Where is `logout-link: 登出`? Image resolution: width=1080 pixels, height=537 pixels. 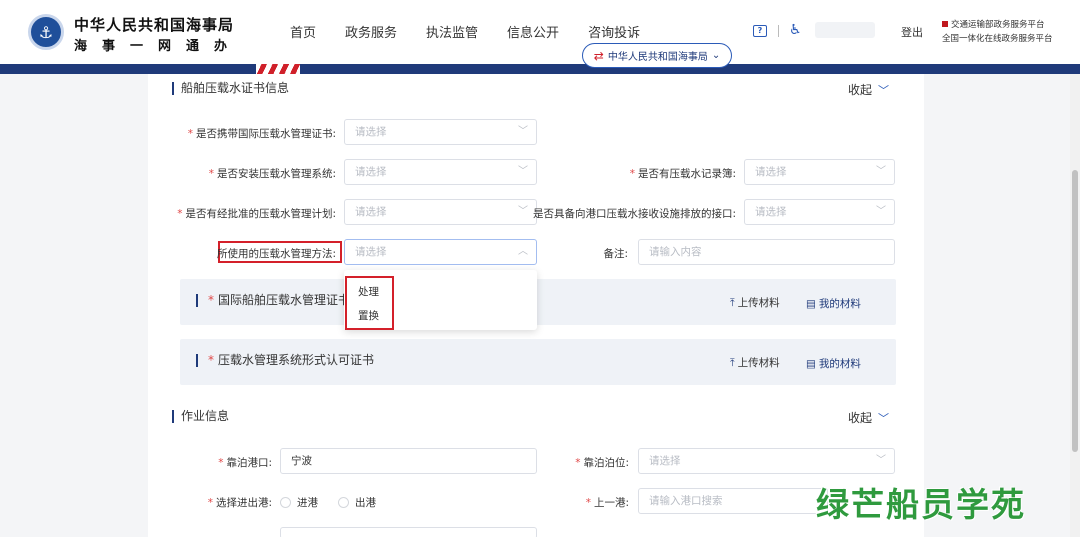
logout-link: 登出 is located at coordinates (912, 32).